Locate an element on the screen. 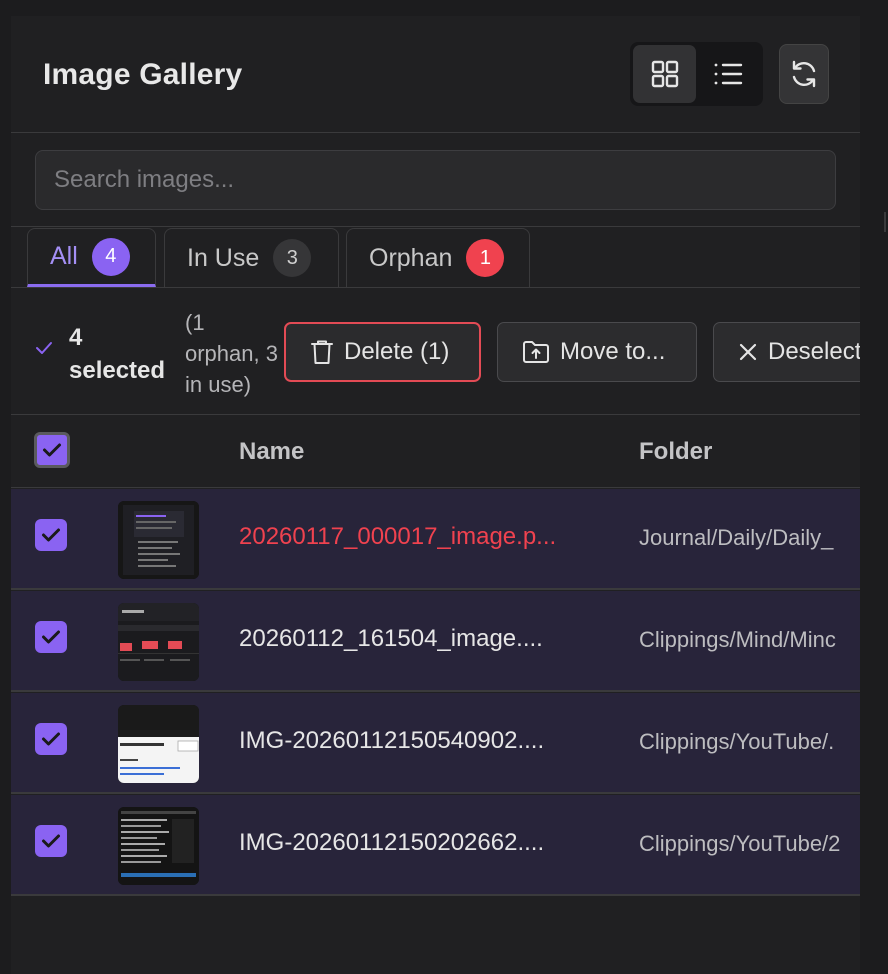 This screenshot has height=974, width=888. view-toggle is located at coordinates (696, 74).